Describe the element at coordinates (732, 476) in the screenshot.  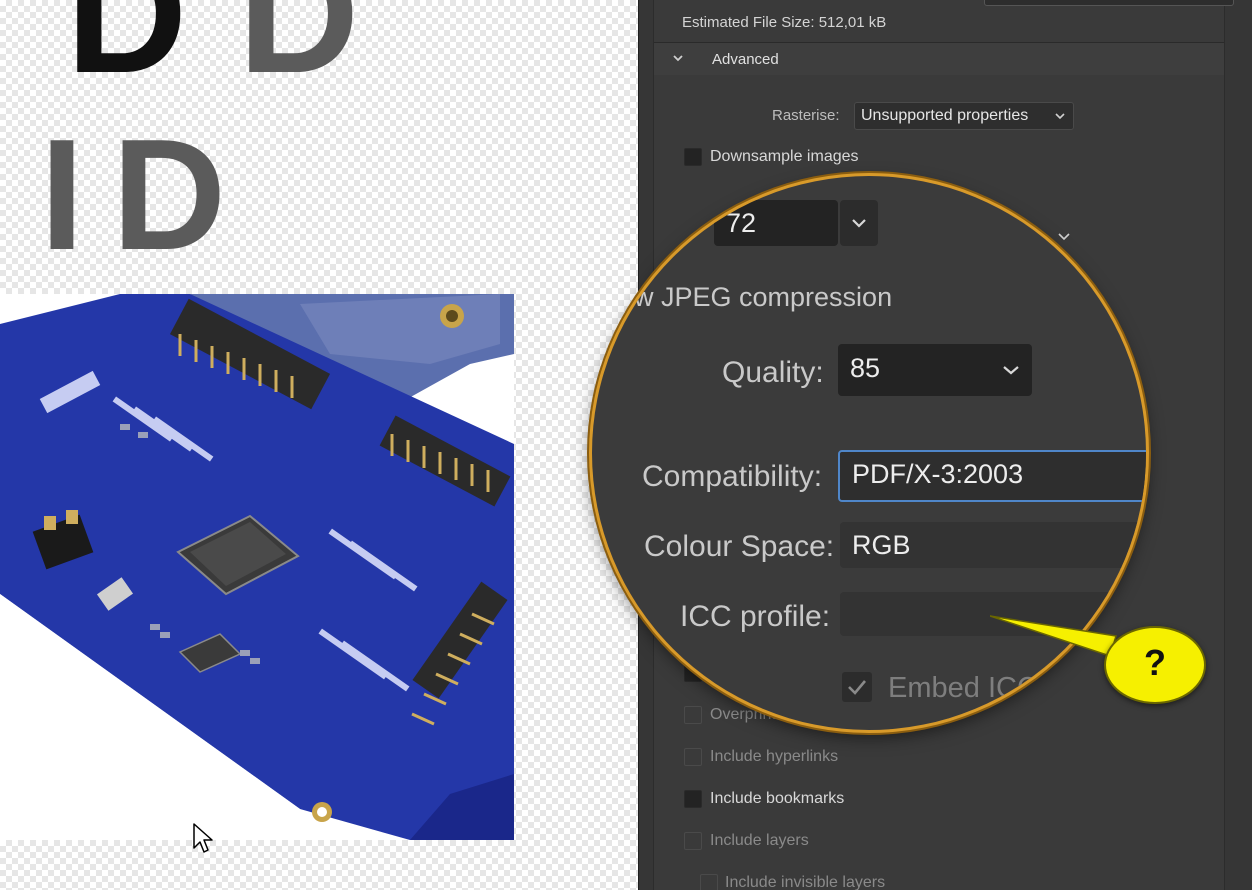
I see `compatibility-label: Compatibility:` at that location.